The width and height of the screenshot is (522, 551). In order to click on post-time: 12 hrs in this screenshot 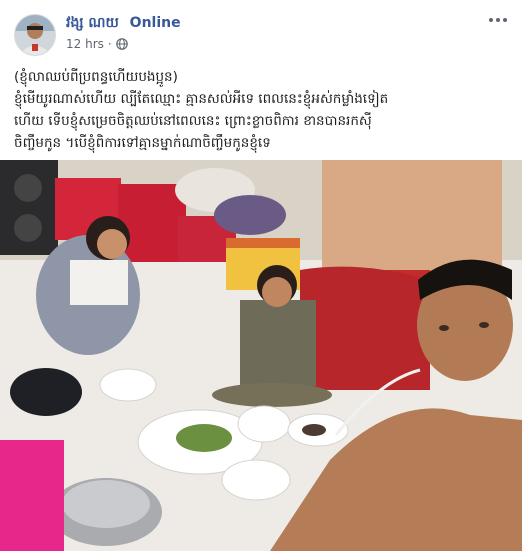, I will do `click(85, 44)`.